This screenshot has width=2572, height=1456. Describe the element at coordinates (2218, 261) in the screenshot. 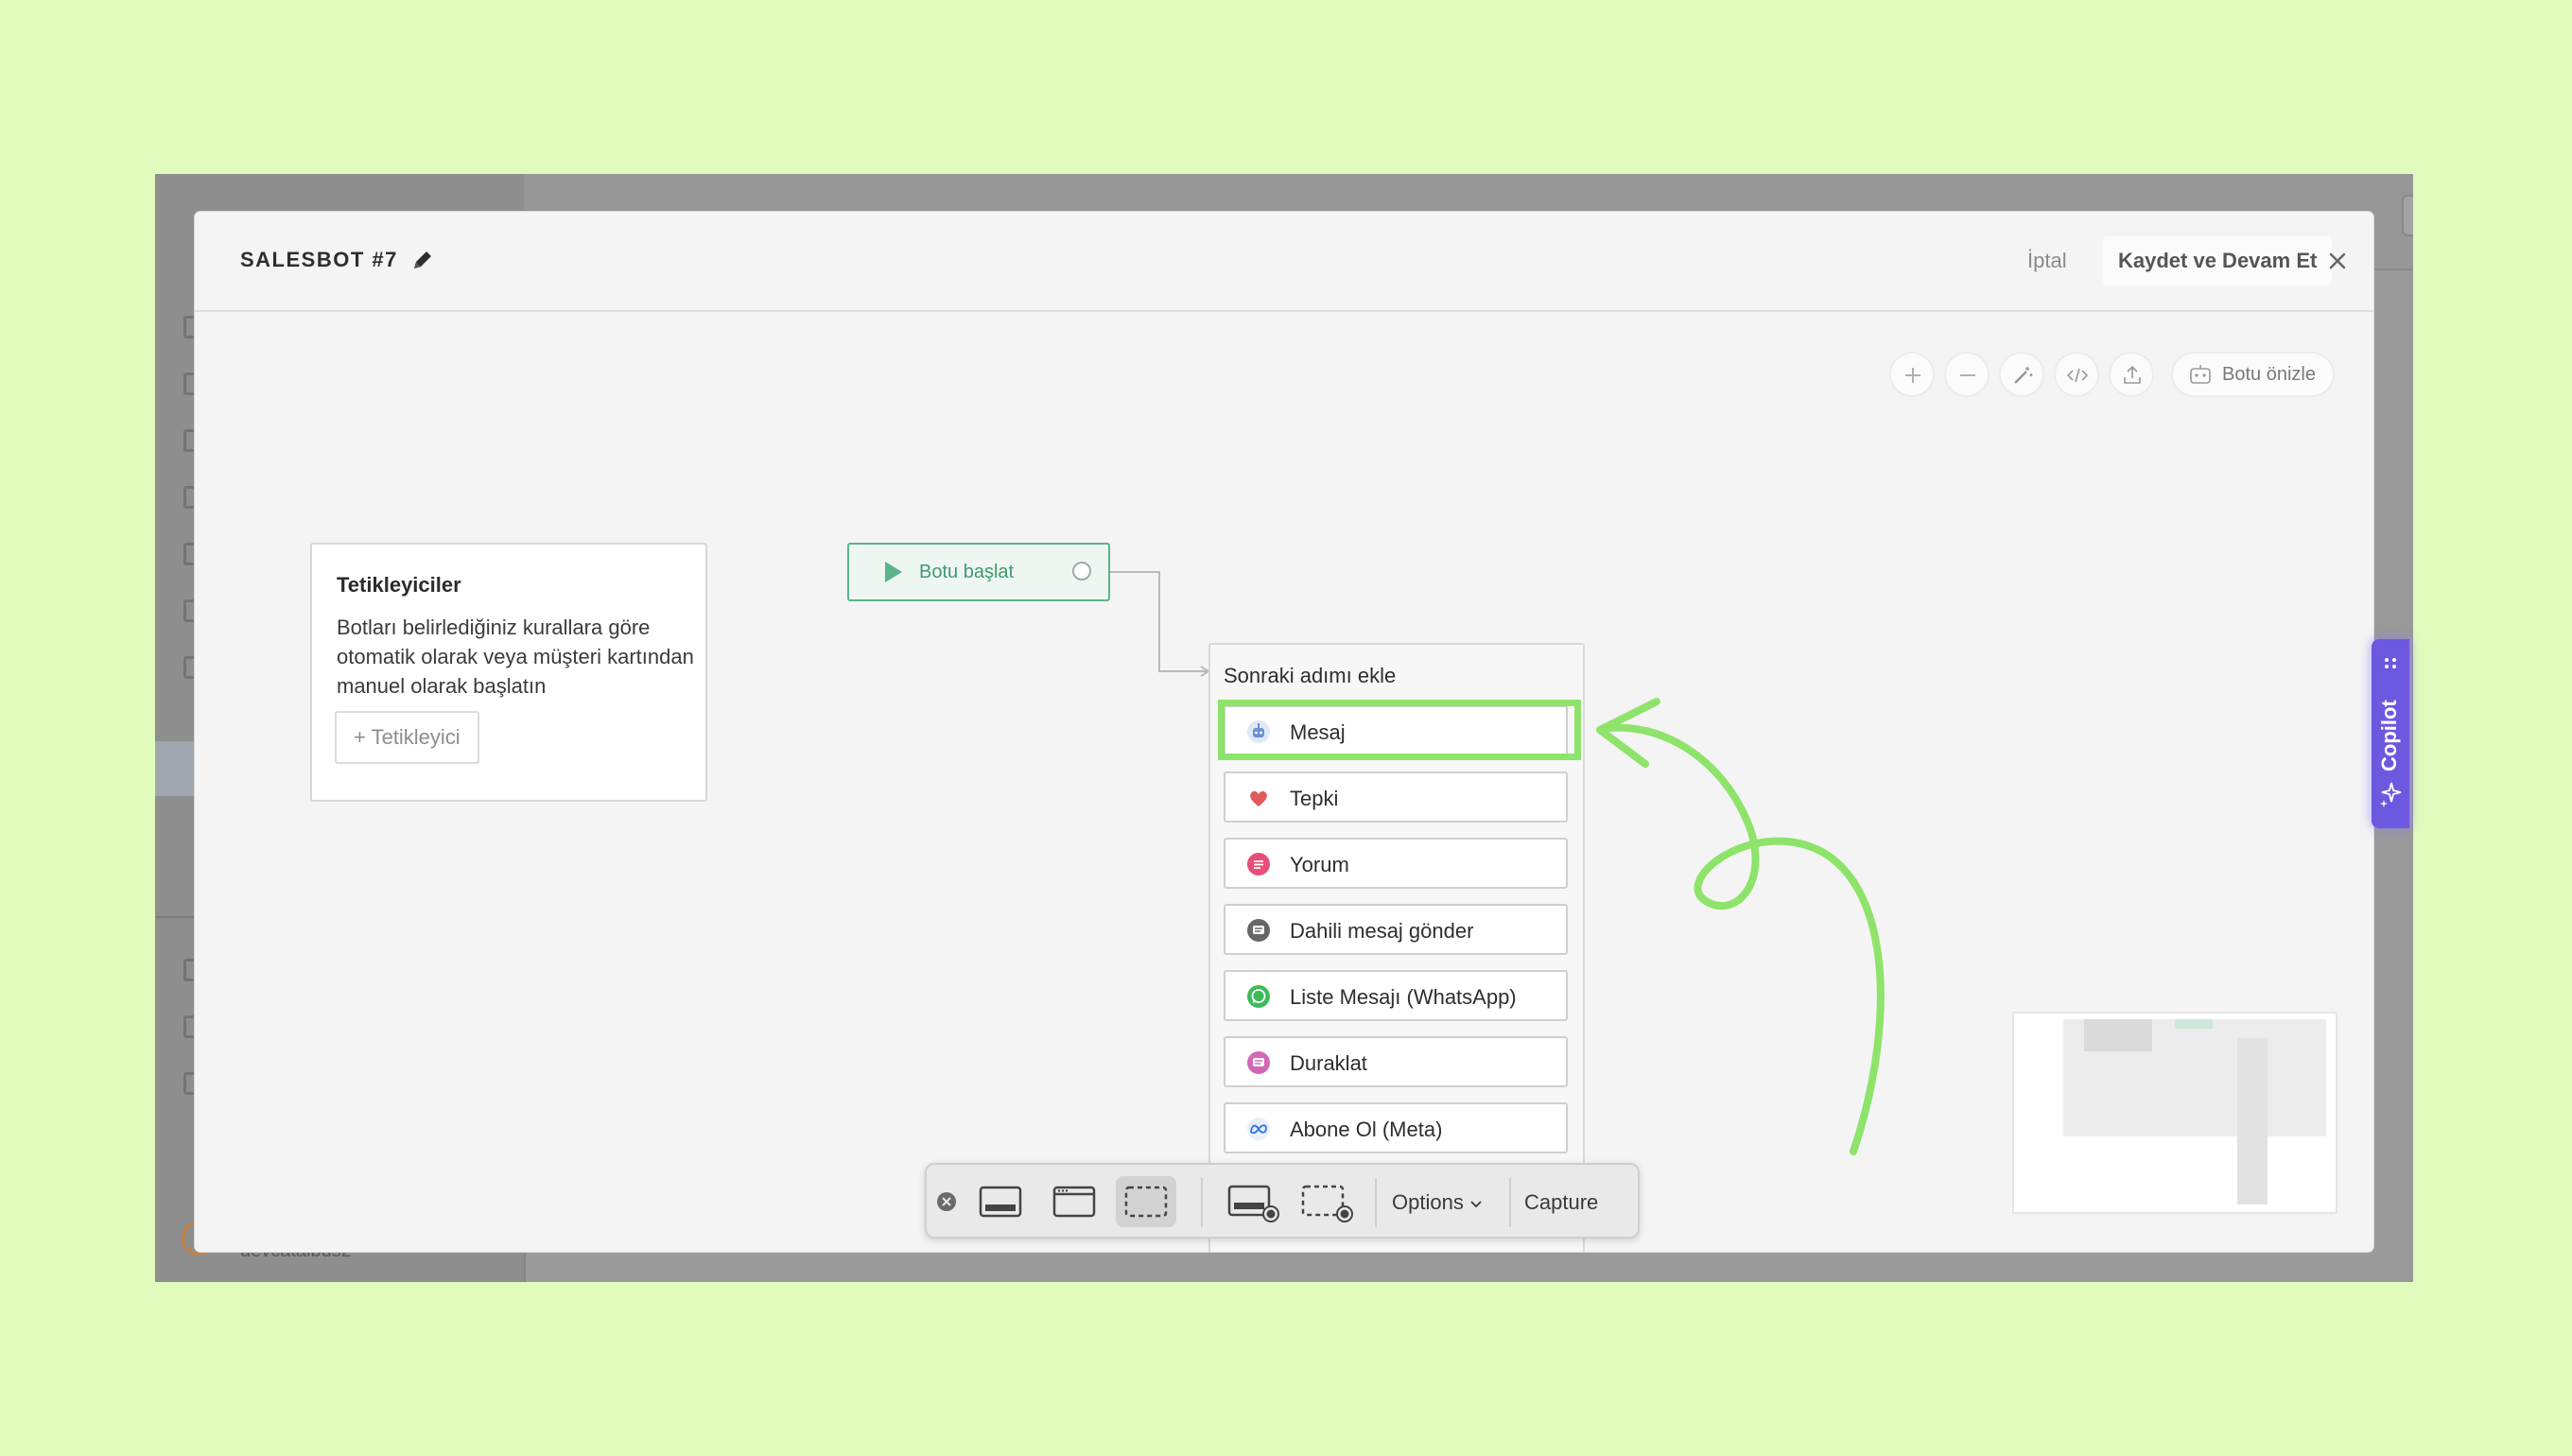

I see `save-continue-button: Kaydet ve Devam Et` at that location.